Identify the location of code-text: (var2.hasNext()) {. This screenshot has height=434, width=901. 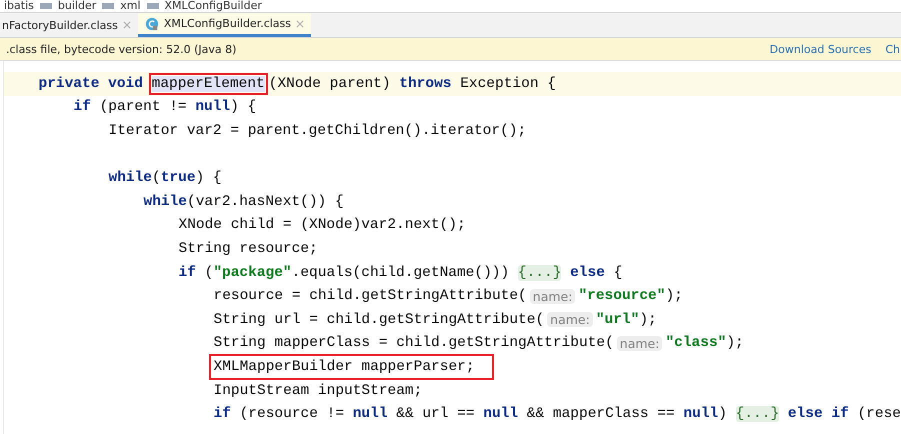
(265, 202).